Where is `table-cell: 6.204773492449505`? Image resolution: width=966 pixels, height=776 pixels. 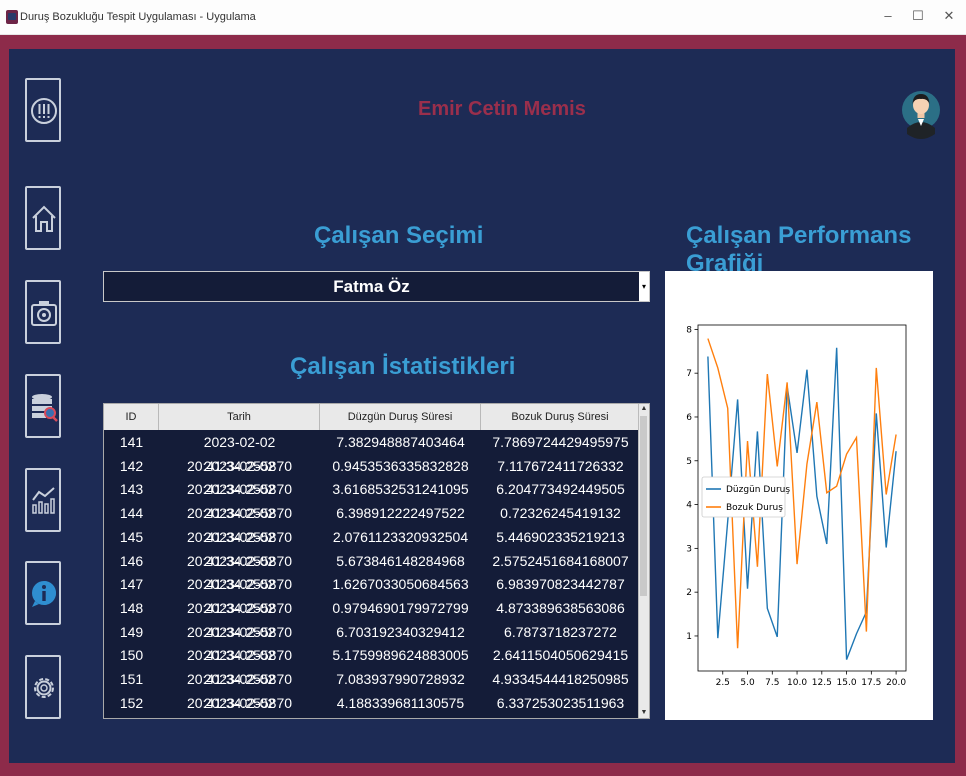 table-cell: 6.204773492449505 is located at coordinates (560, 489).